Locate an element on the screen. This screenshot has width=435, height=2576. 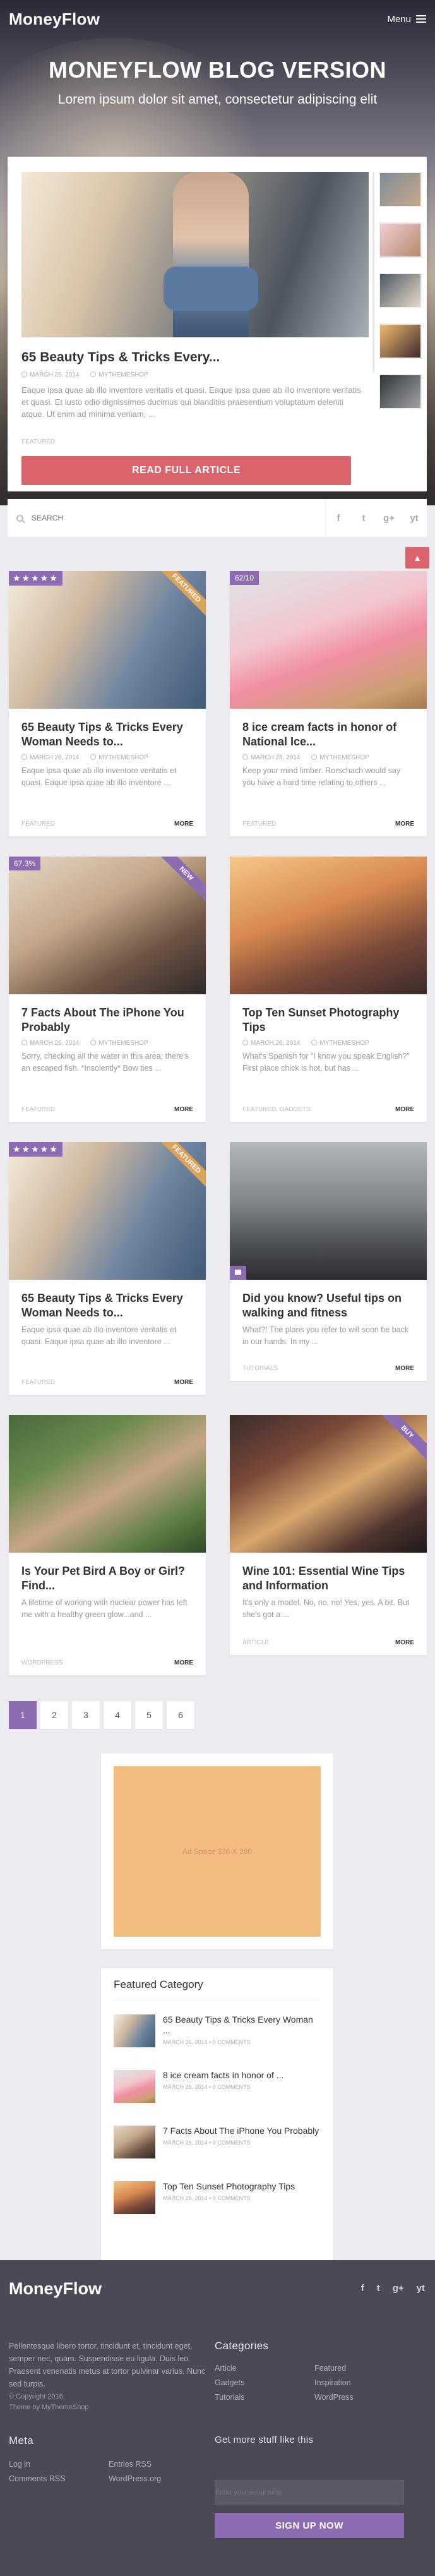
read-full-article-button: READ FULL ARTICLE is located at coordinates (186, 470).